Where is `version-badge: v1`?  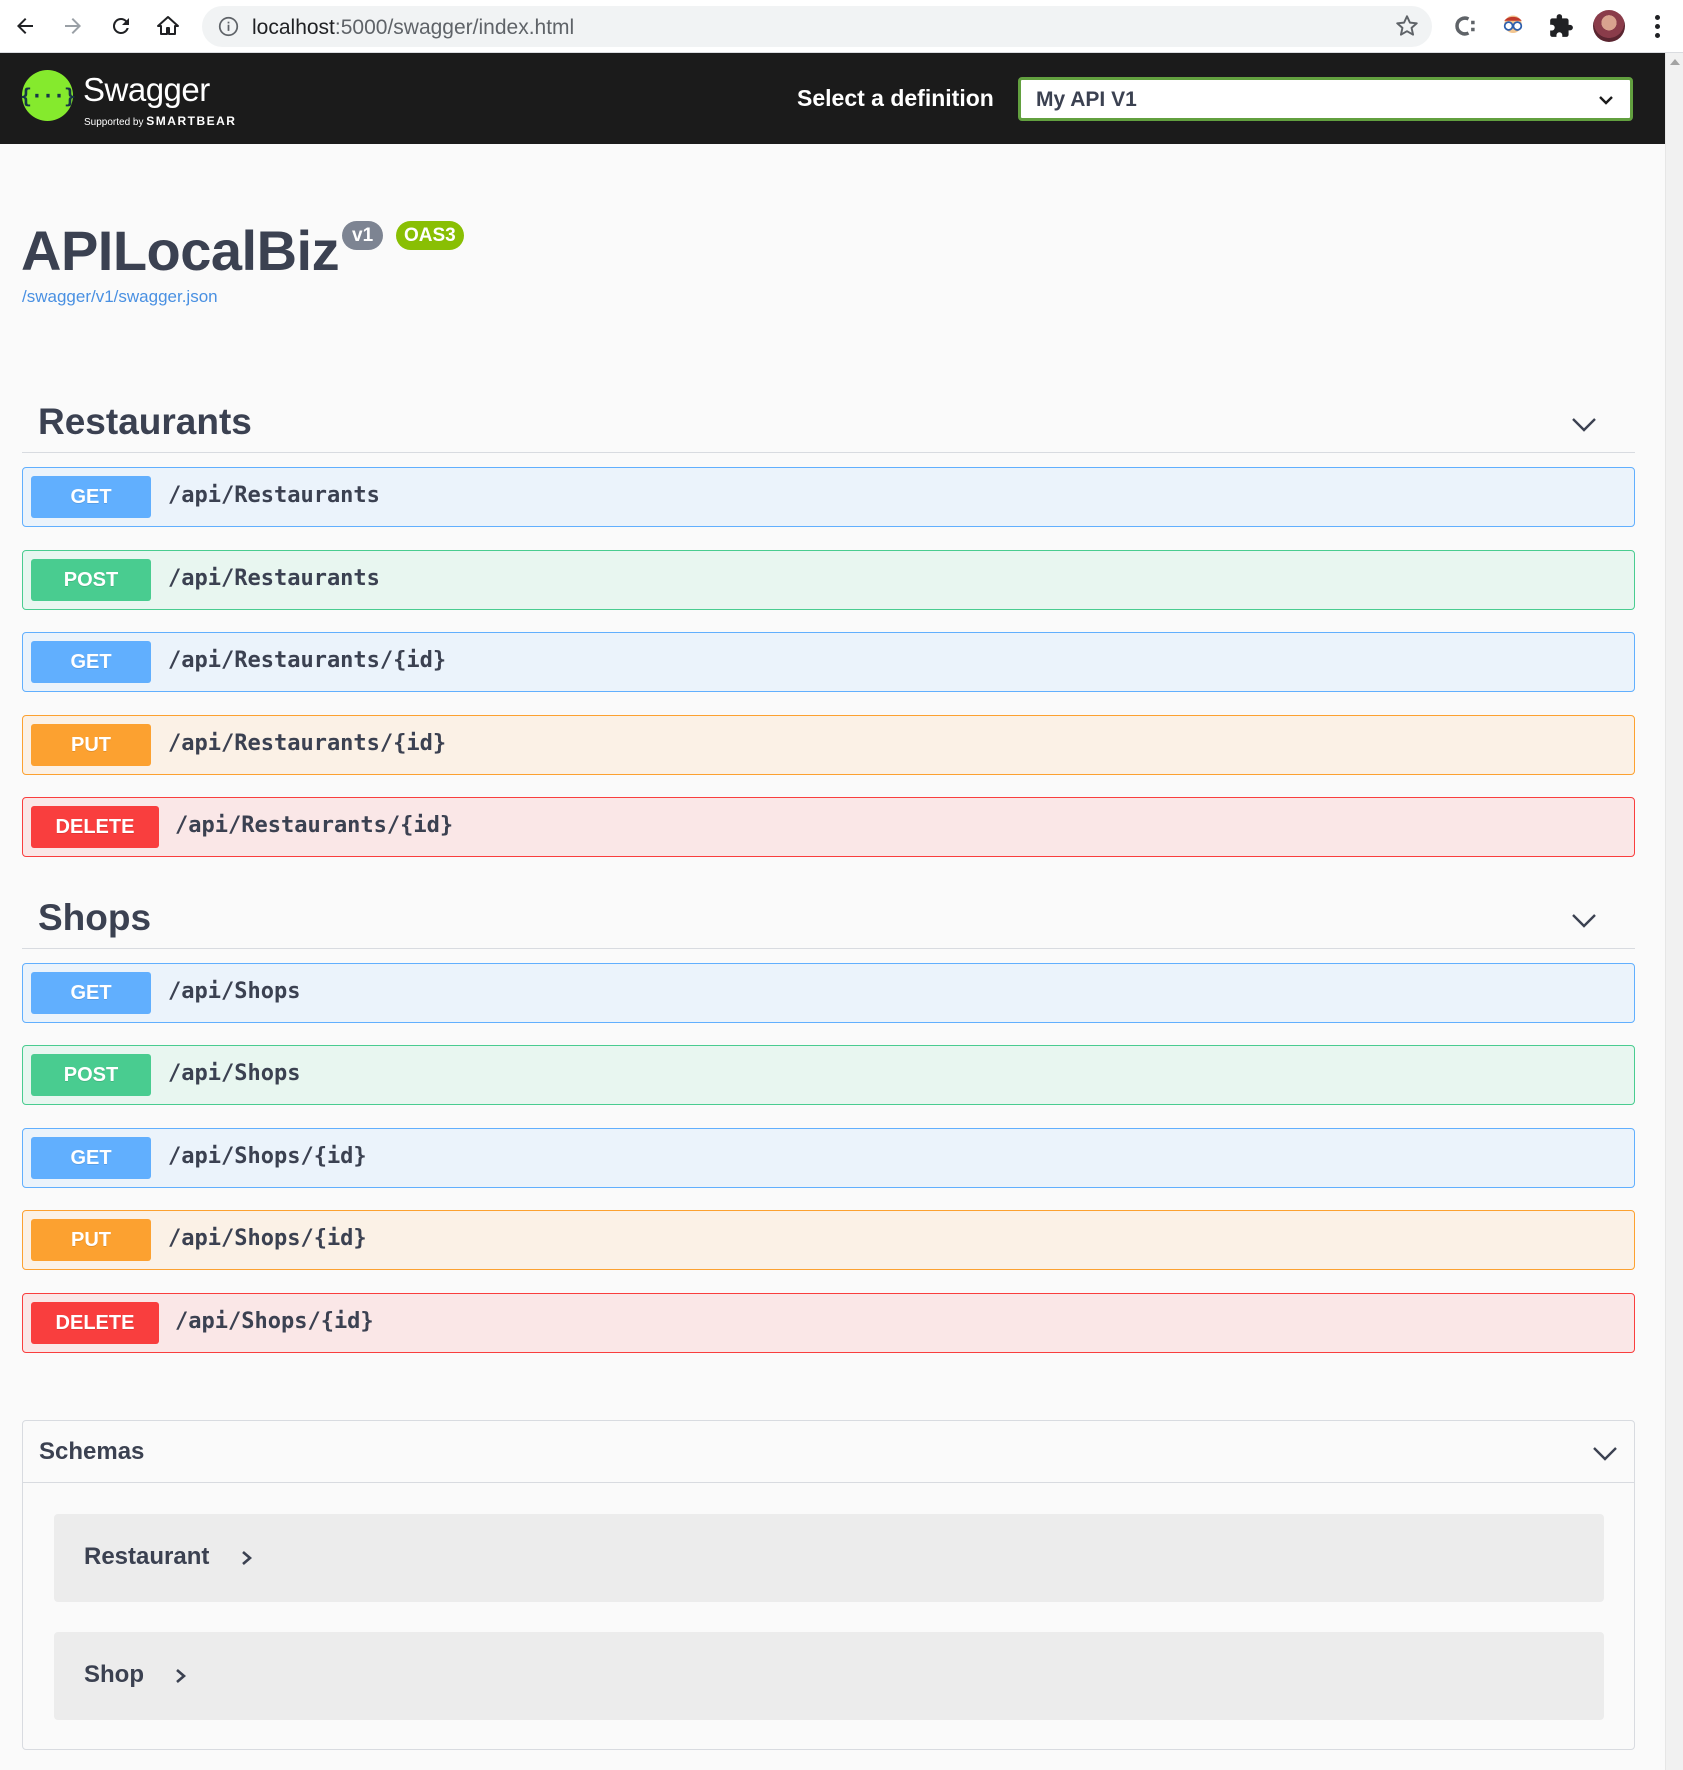 version-badge: v1 is located at coordinates (363, 235).